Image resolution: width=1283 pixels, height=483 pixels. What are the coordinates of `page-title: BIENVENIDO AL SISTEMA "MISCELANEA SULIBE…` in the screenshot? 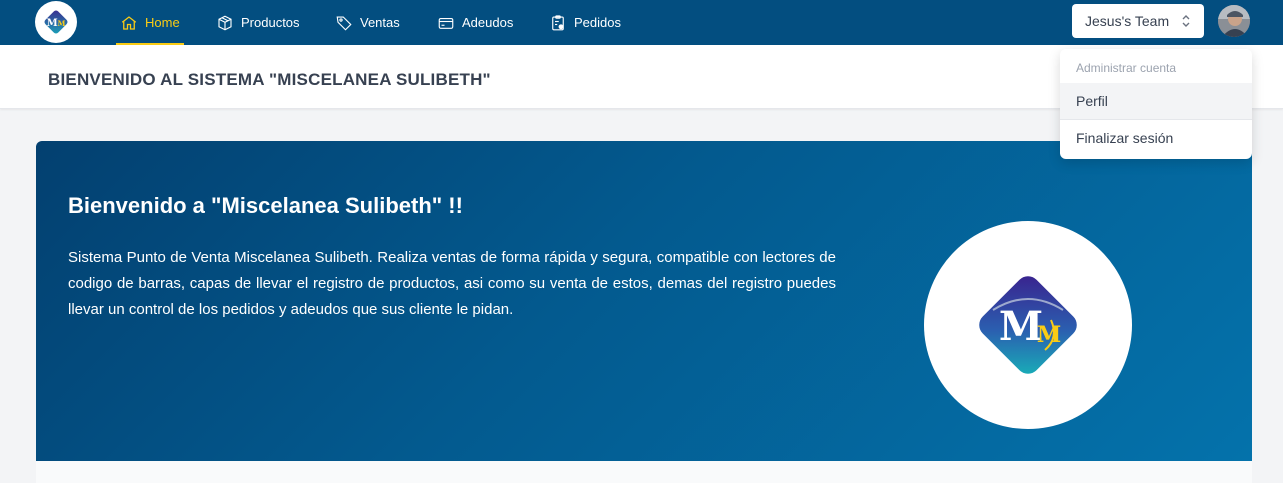 It's located at (269, 79).